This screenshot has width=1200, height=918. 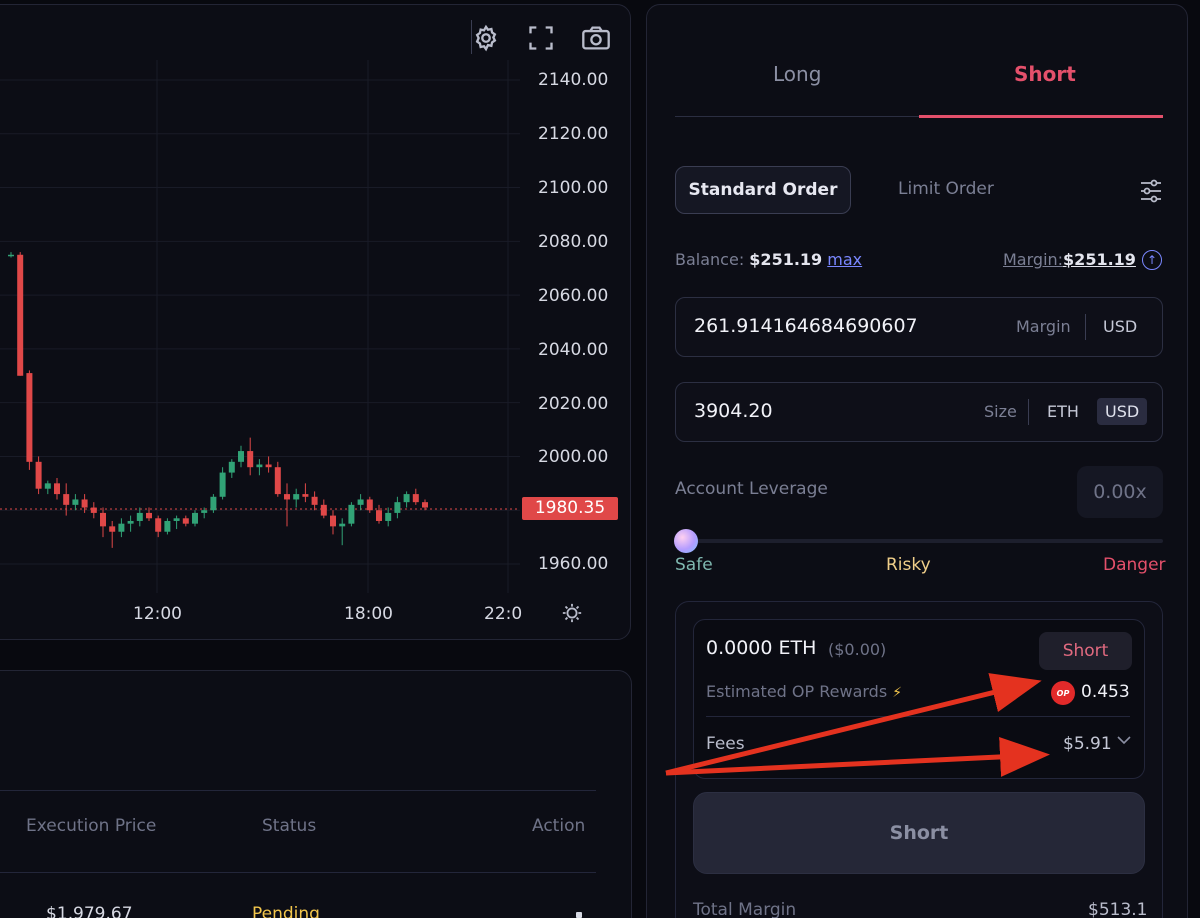 What do you see at coordinates (805, 326) in the screenshot?
I see `margin-input-value: 261.914164684690607` at bounding box center [805, 326].